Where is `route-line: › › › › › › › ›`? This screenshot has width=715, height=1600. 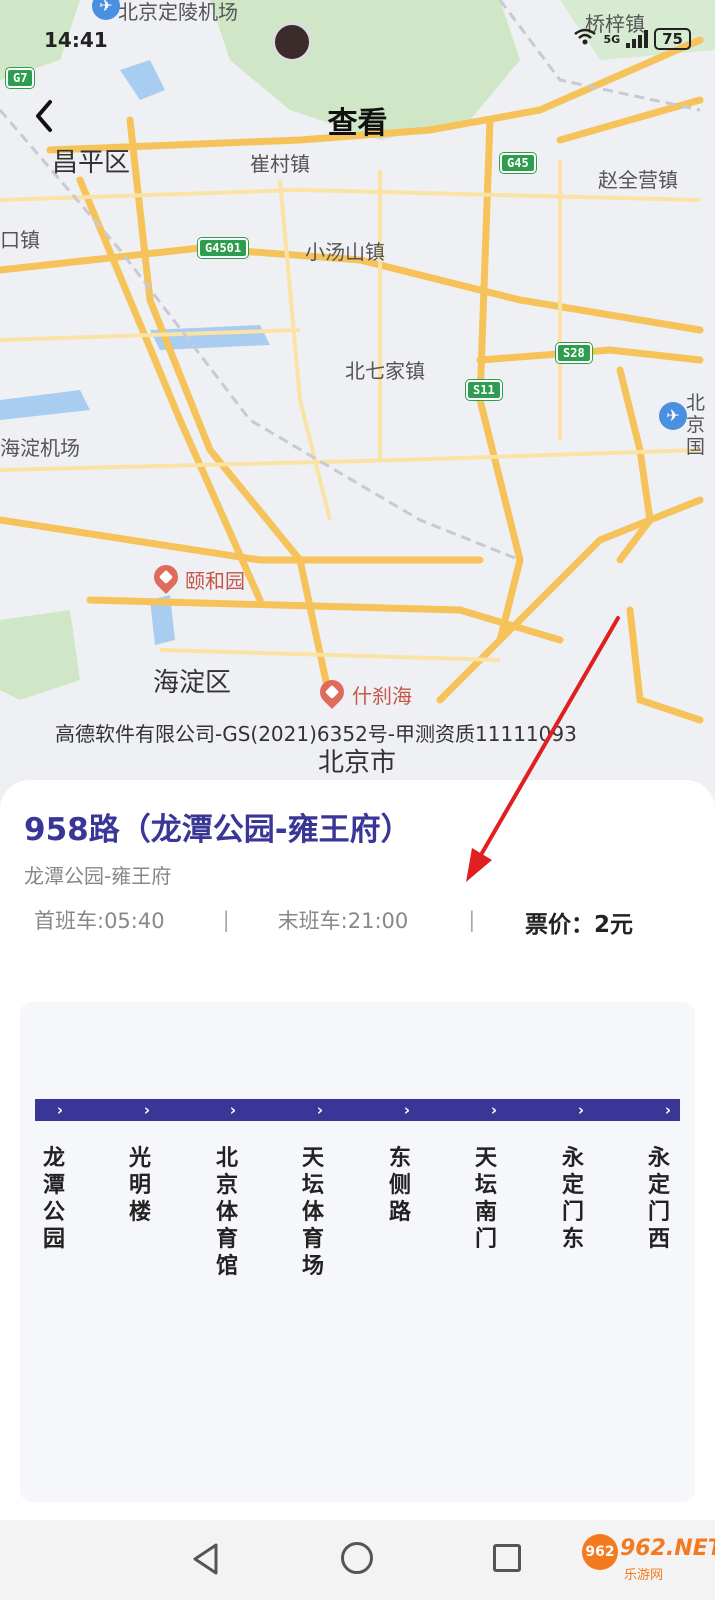
route-line: › › › › › › › › is located at coordinates (357, 1110).